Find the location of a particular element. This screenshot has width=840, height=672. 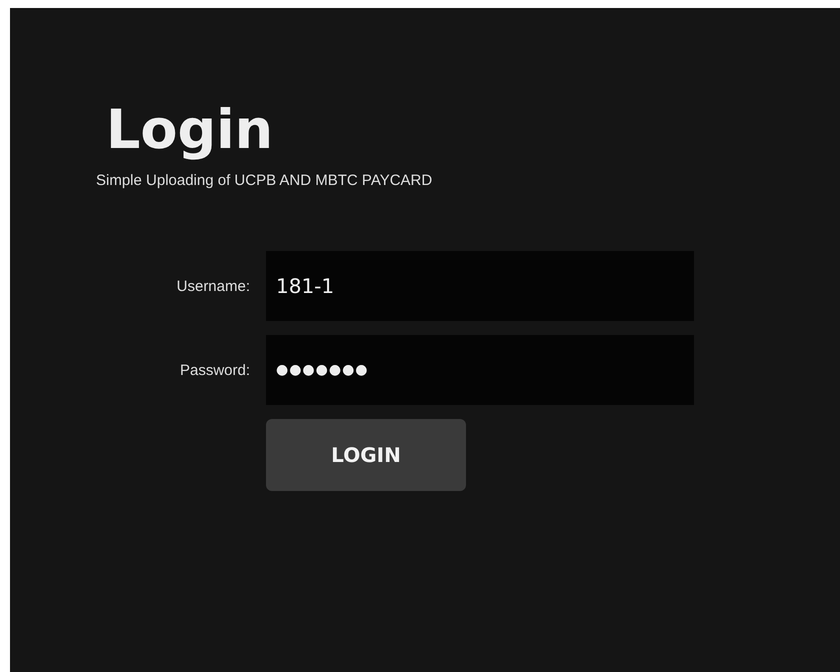

username-field: 181-1 is located at coordinates (480, 286).